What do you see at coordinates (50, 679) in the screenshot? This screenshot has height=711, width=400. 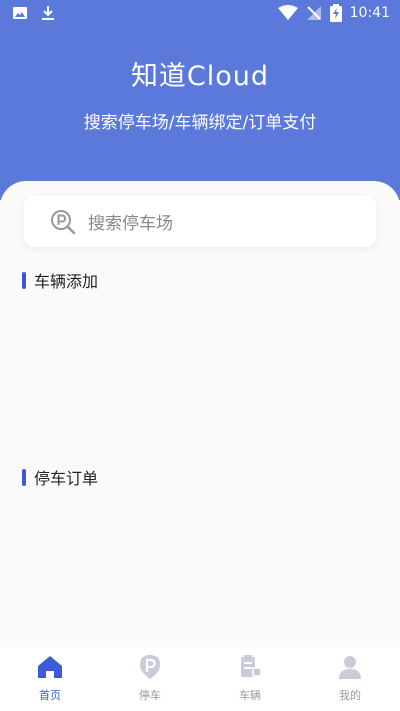 I see `tab-home: 首页` at bounding box center [50, 679].